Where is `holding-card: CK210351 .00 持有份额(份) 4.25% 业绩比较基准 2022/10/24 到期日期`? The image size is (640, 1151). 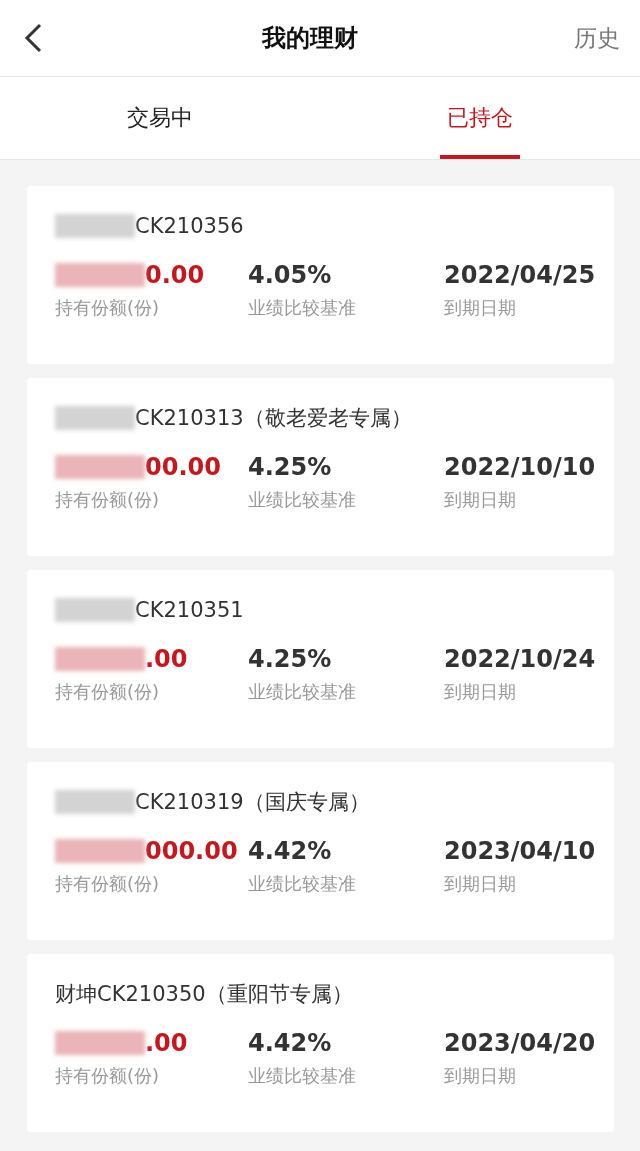 holding-card: CK210351 .00 持有份额(份) 4.25% 业绩比较基准 2022/10/24 到期日期 is located at coordinates (320, 659).